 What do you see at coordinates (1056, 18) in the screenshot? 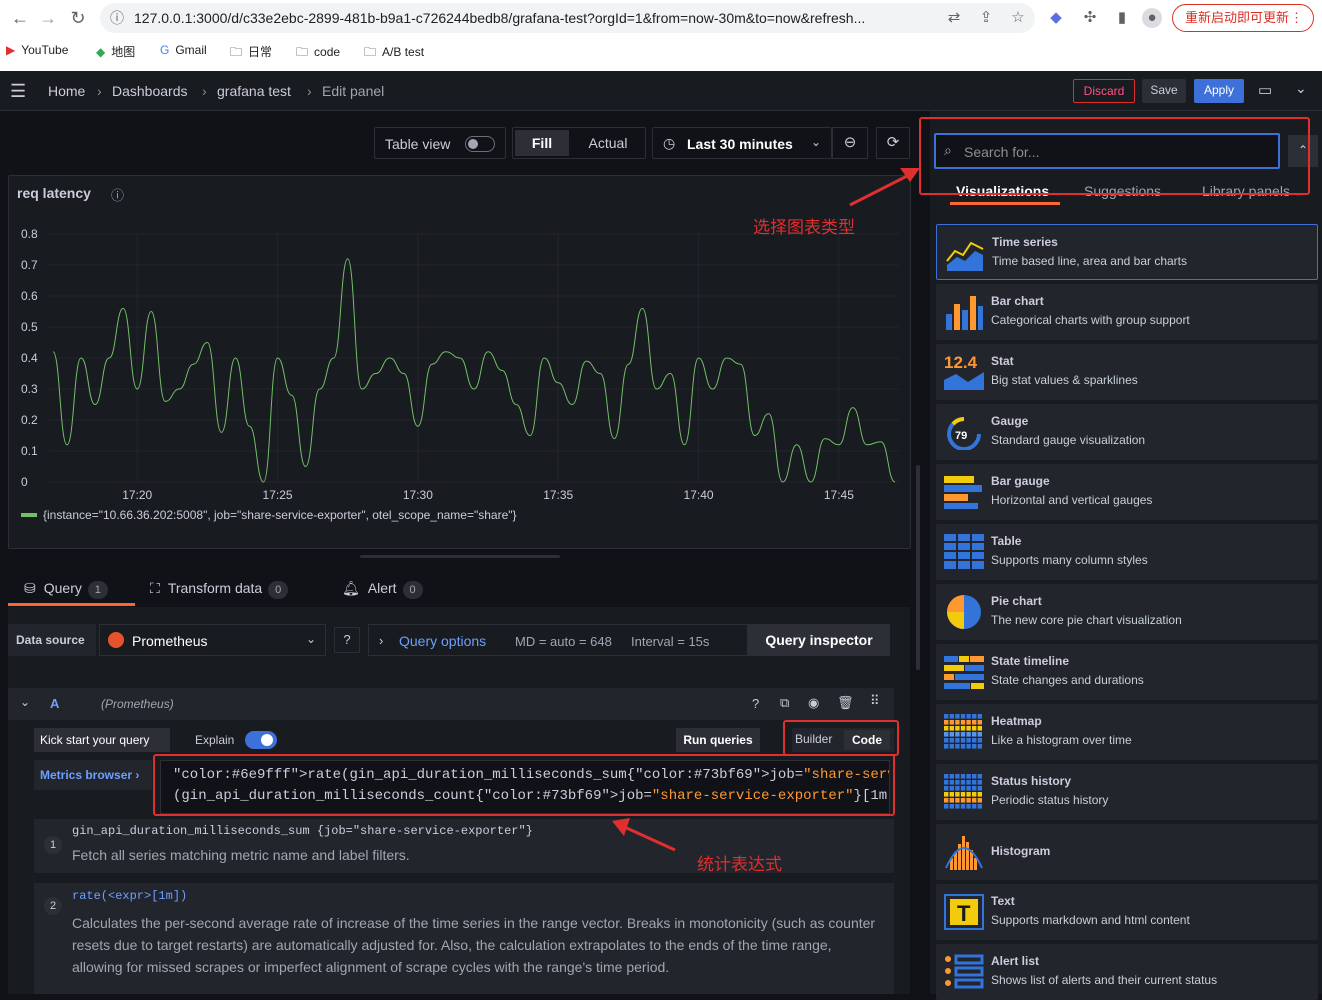
I see `extension-icon: ◆` at bounding box center [1056, 18].